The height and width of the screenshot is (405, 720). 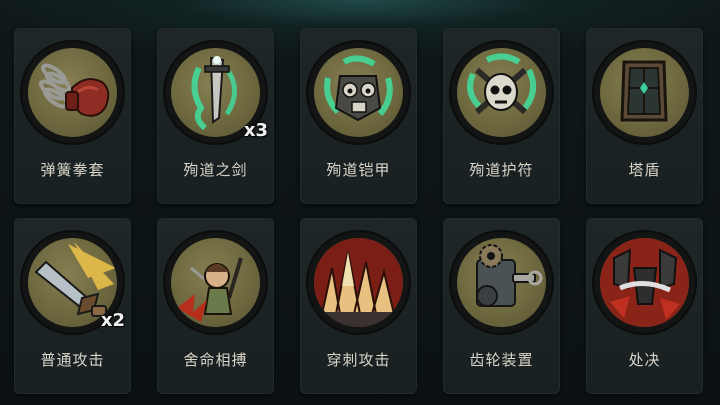 What do you see at coordinates (72, 360) in the screenshot?
I see `card-label: 普通攻击` at bounding box center [72, 360].